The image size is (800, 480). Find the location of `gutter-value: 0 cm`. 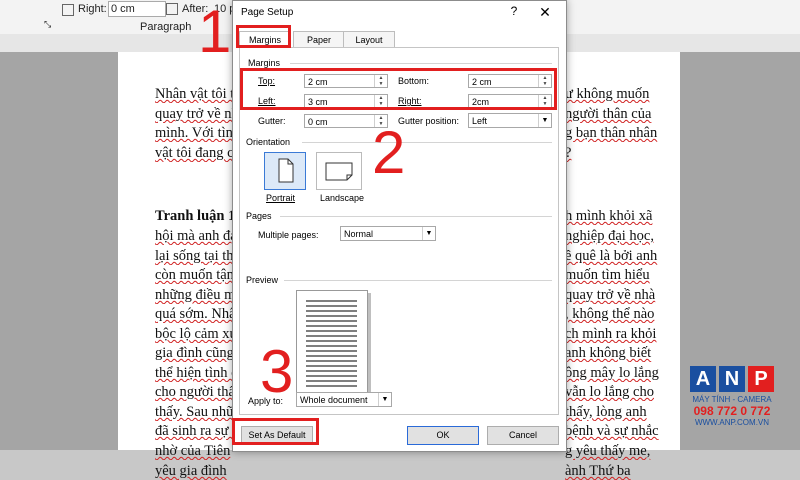

gutter-value: 0 cm is located at coordinates (318, 122).